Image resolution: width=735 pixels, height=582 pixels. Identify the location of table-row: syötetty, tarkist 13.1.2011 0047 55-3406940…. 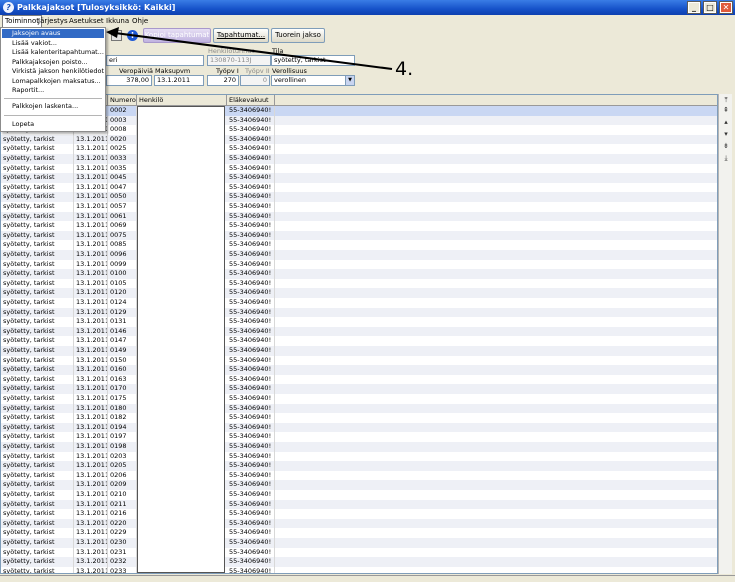
(359, 187).